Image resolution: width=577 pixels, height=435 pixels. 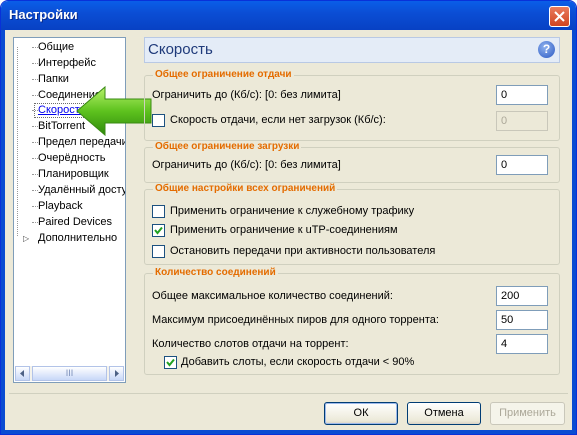 What do you see at coordinates (57, 206) in the screenshot?
I see `tree-item-playback: Playback` at bounding box center [57, 206].